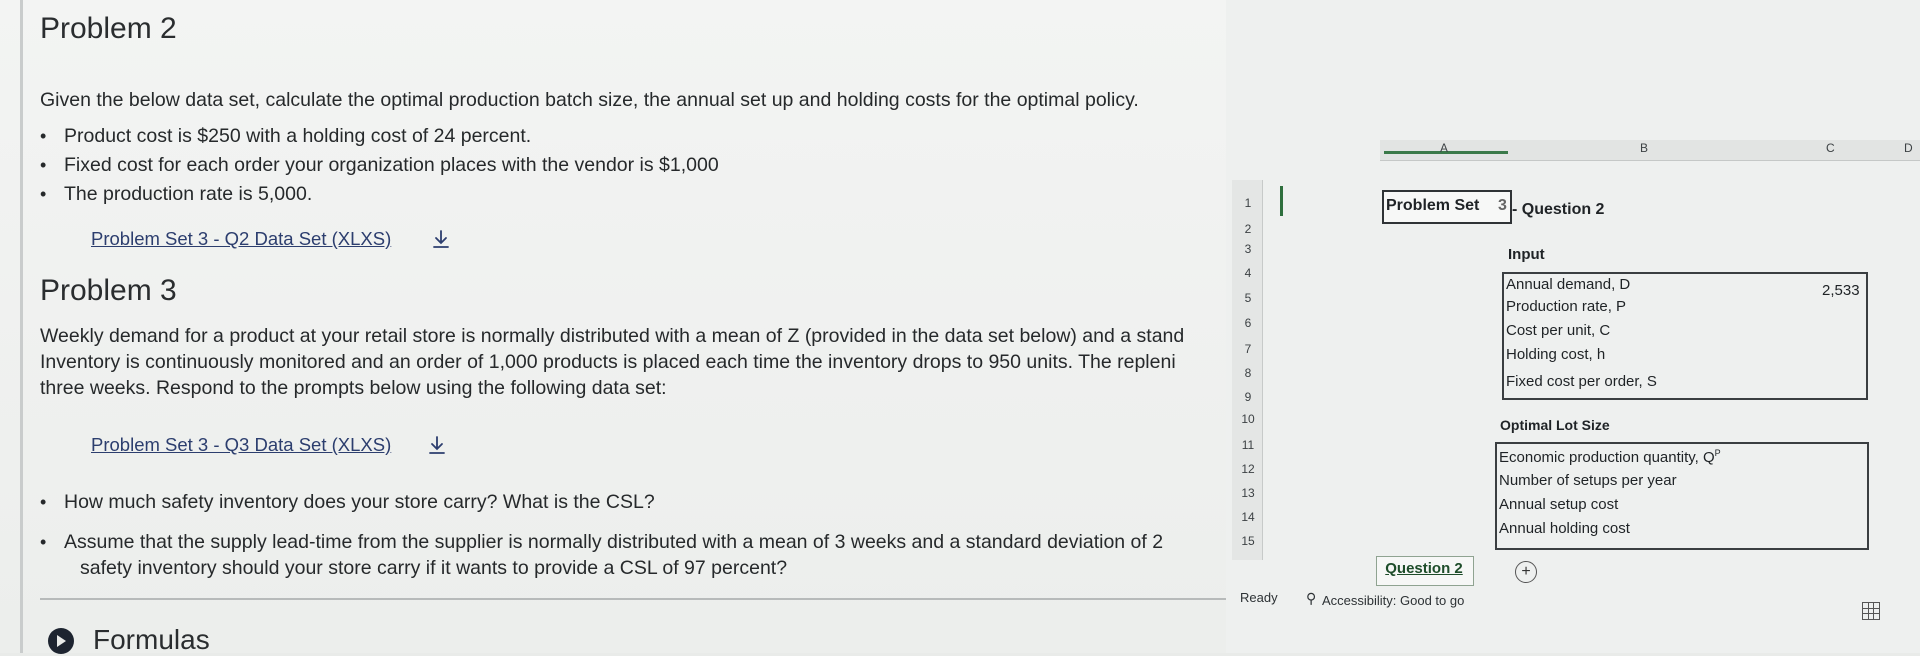 This screenshot has height=656, width=1920. What do you see at coordinates (1248, 373) in the screenshot?
I see `row-header-8: 8` at bounding box center [1248, 373].